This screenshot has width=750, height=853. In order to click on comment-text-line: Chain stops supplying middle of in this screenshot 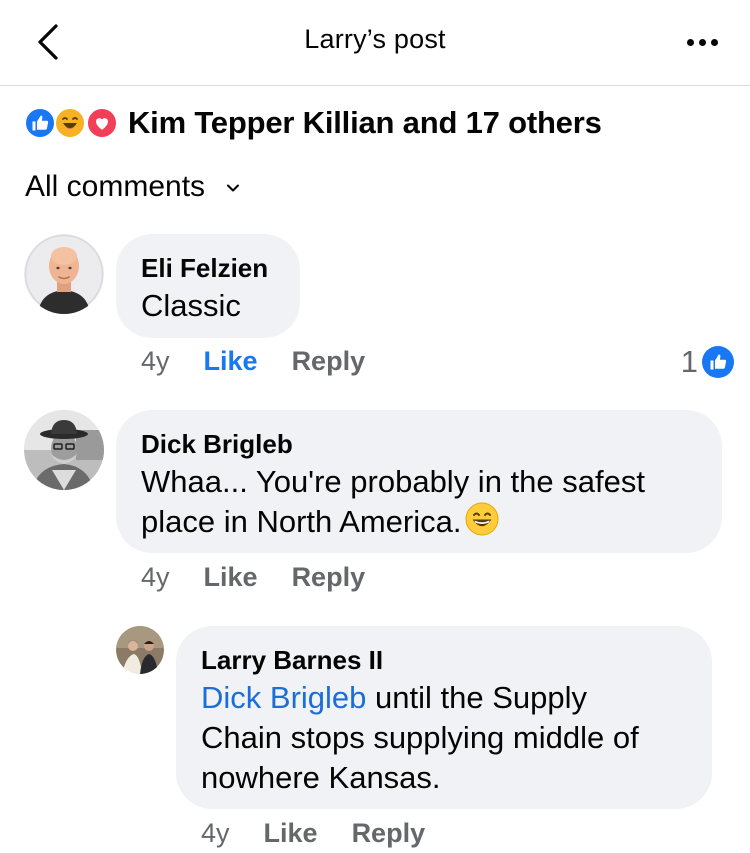, I will do `click(420, 737)`.